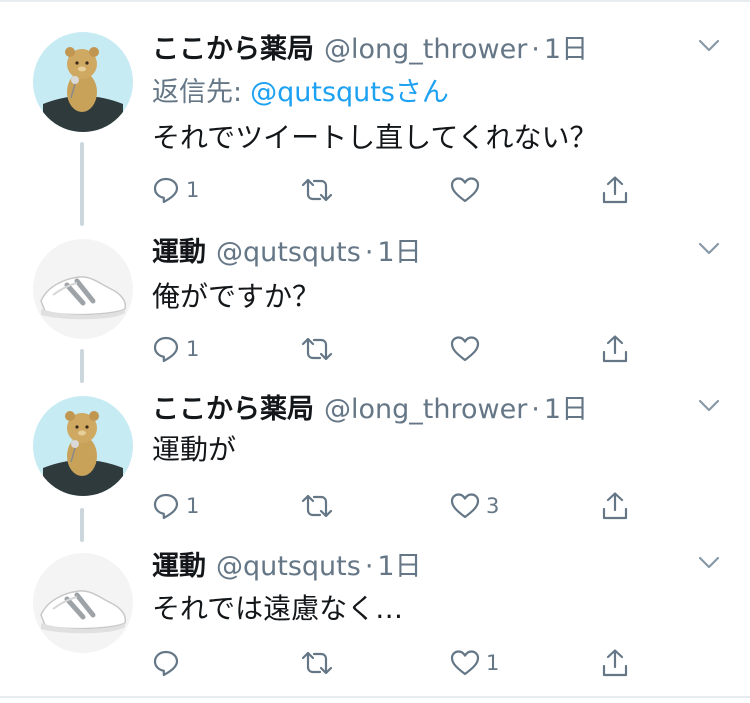 Image resolution: width=750 pixels, height=703 pixels. I want to click on reply-to-line: 返信先: @qutsqutsさん, so click(300, 89).